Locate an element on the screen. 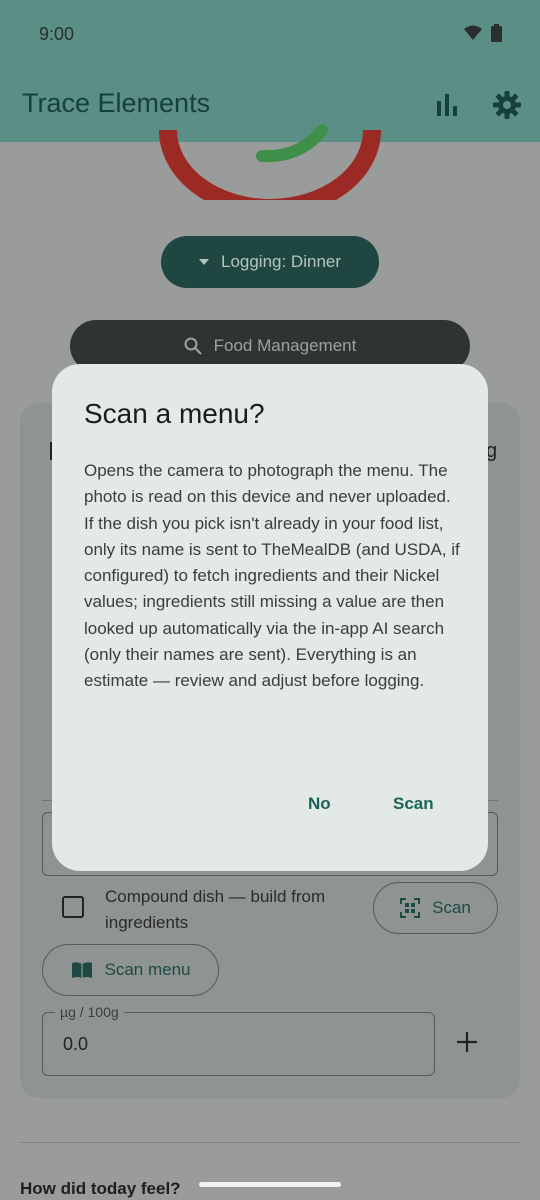  dialog-title: Scan a menu? is located at coordinates (174, 413).